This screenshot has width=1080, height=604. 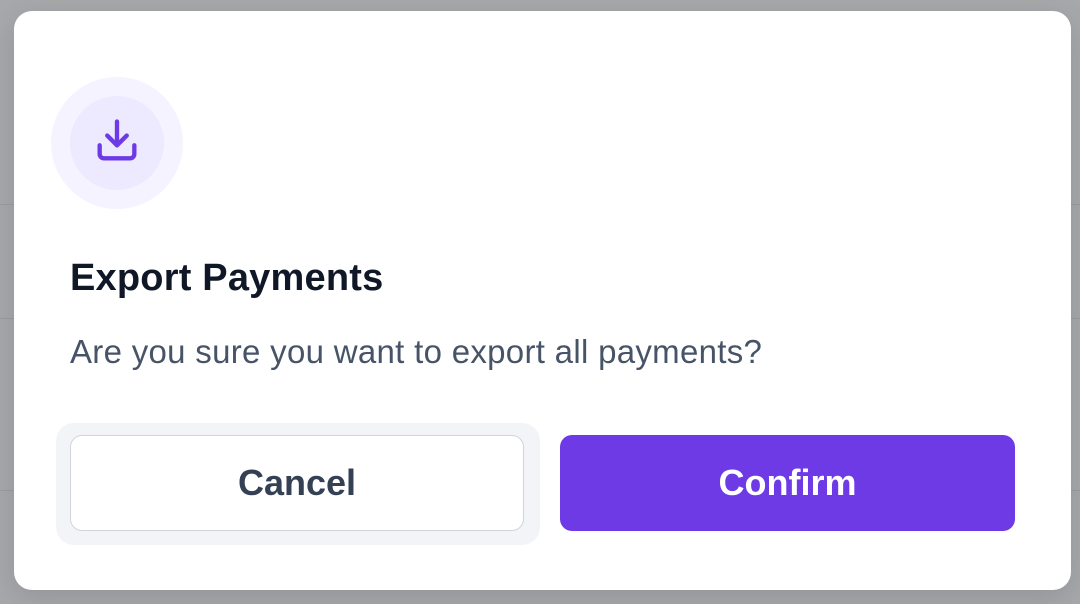 I want to click on cancel-button: Cancel, so click(x=297, y=483).